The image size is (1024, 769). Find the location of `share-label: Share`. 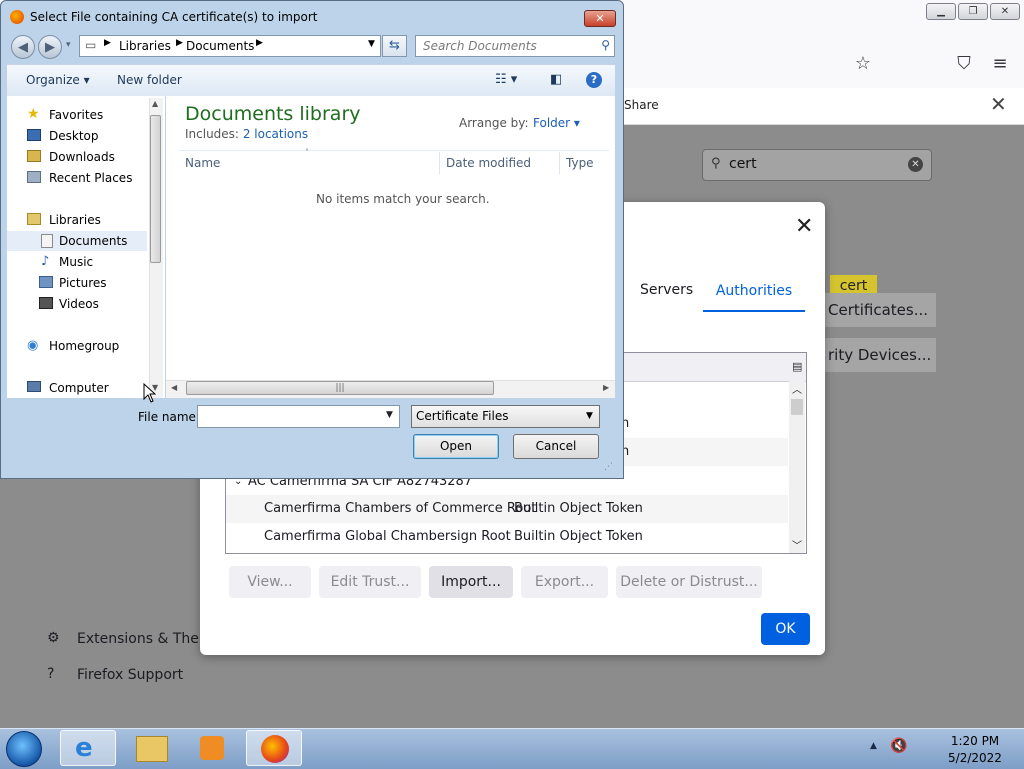

share-label: Share is located at coordinates (641, 105).